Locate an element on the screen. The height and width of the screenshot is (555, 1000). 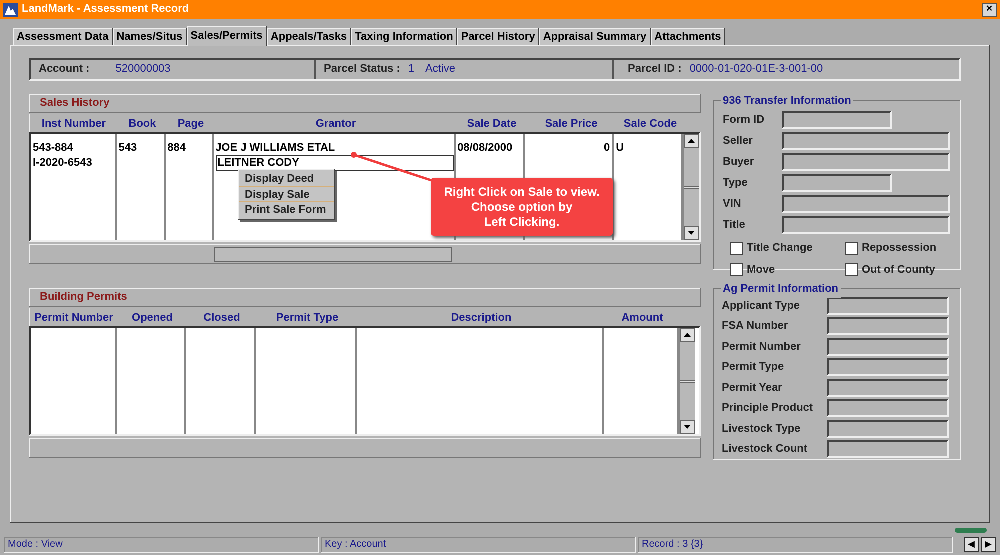
tab: Sales/Permits is located at coordinates (226, 36).